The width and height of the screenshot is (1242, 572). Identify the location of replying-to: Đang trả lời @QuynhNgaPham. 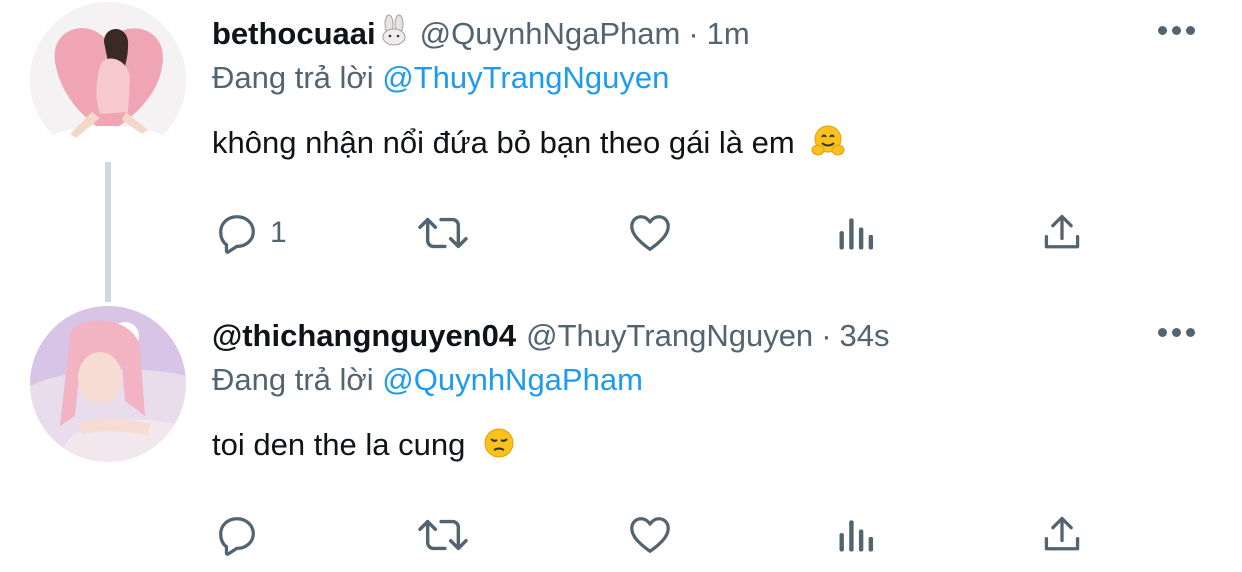
(427, 380).